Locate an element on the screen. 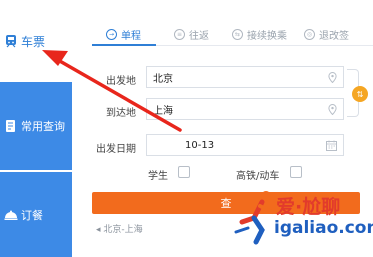 This screenshot has height=257, width=373. to-station-value: 上海 is located at coordinates (163, 111).